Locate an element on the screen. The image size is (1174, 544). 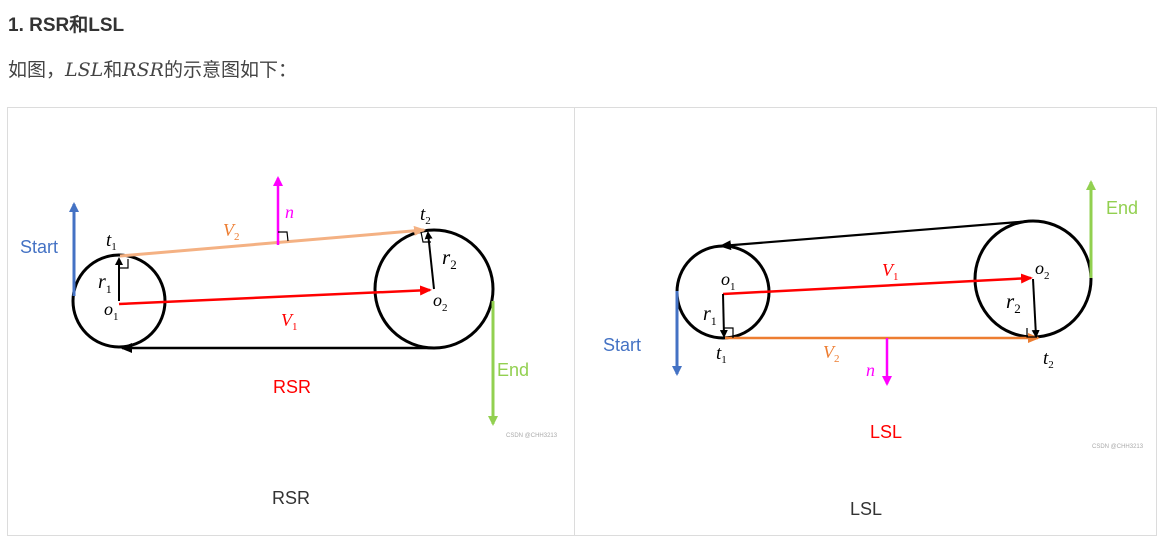
lsl-start-label: Start is located at coordinates (622, 345).